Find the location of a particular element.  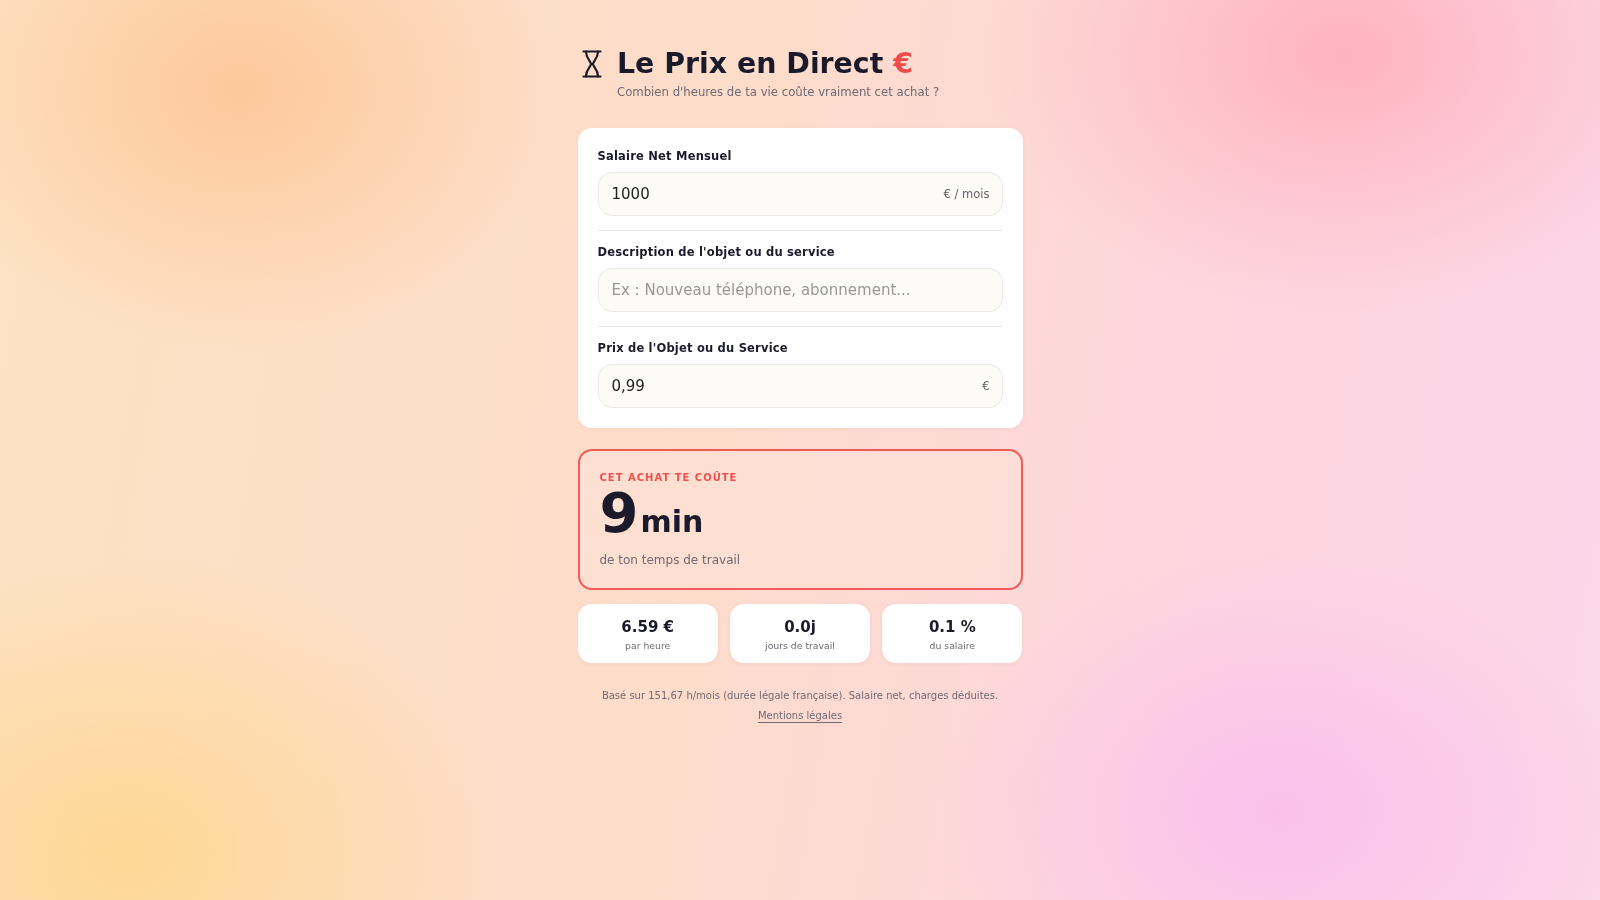

footer-note: Basé sur 151,67 h/mois (durée légale française). Salaire net, charges déduites. is located at coordinates (800, 696).